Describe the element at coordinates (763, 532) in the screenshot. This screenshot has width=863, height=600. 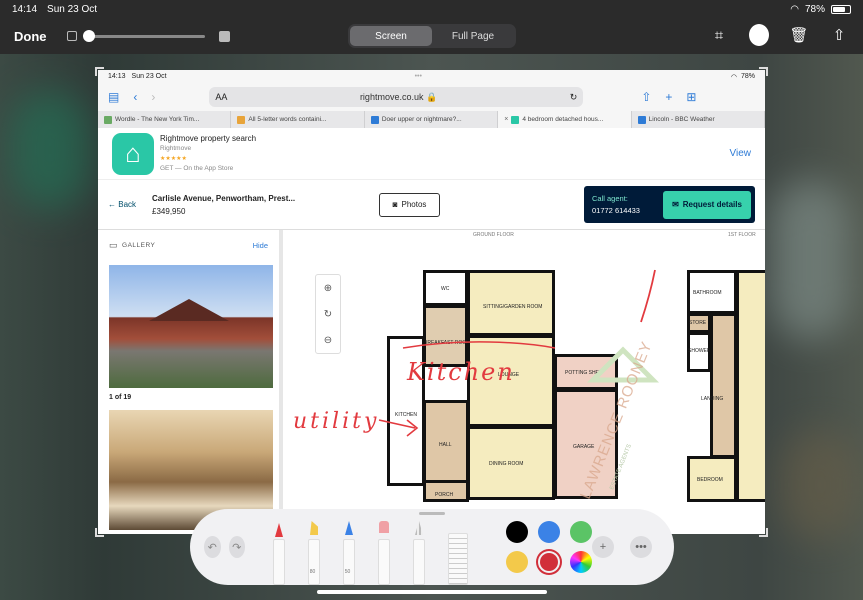
I see `crop-handle-bottom-right` at that location.